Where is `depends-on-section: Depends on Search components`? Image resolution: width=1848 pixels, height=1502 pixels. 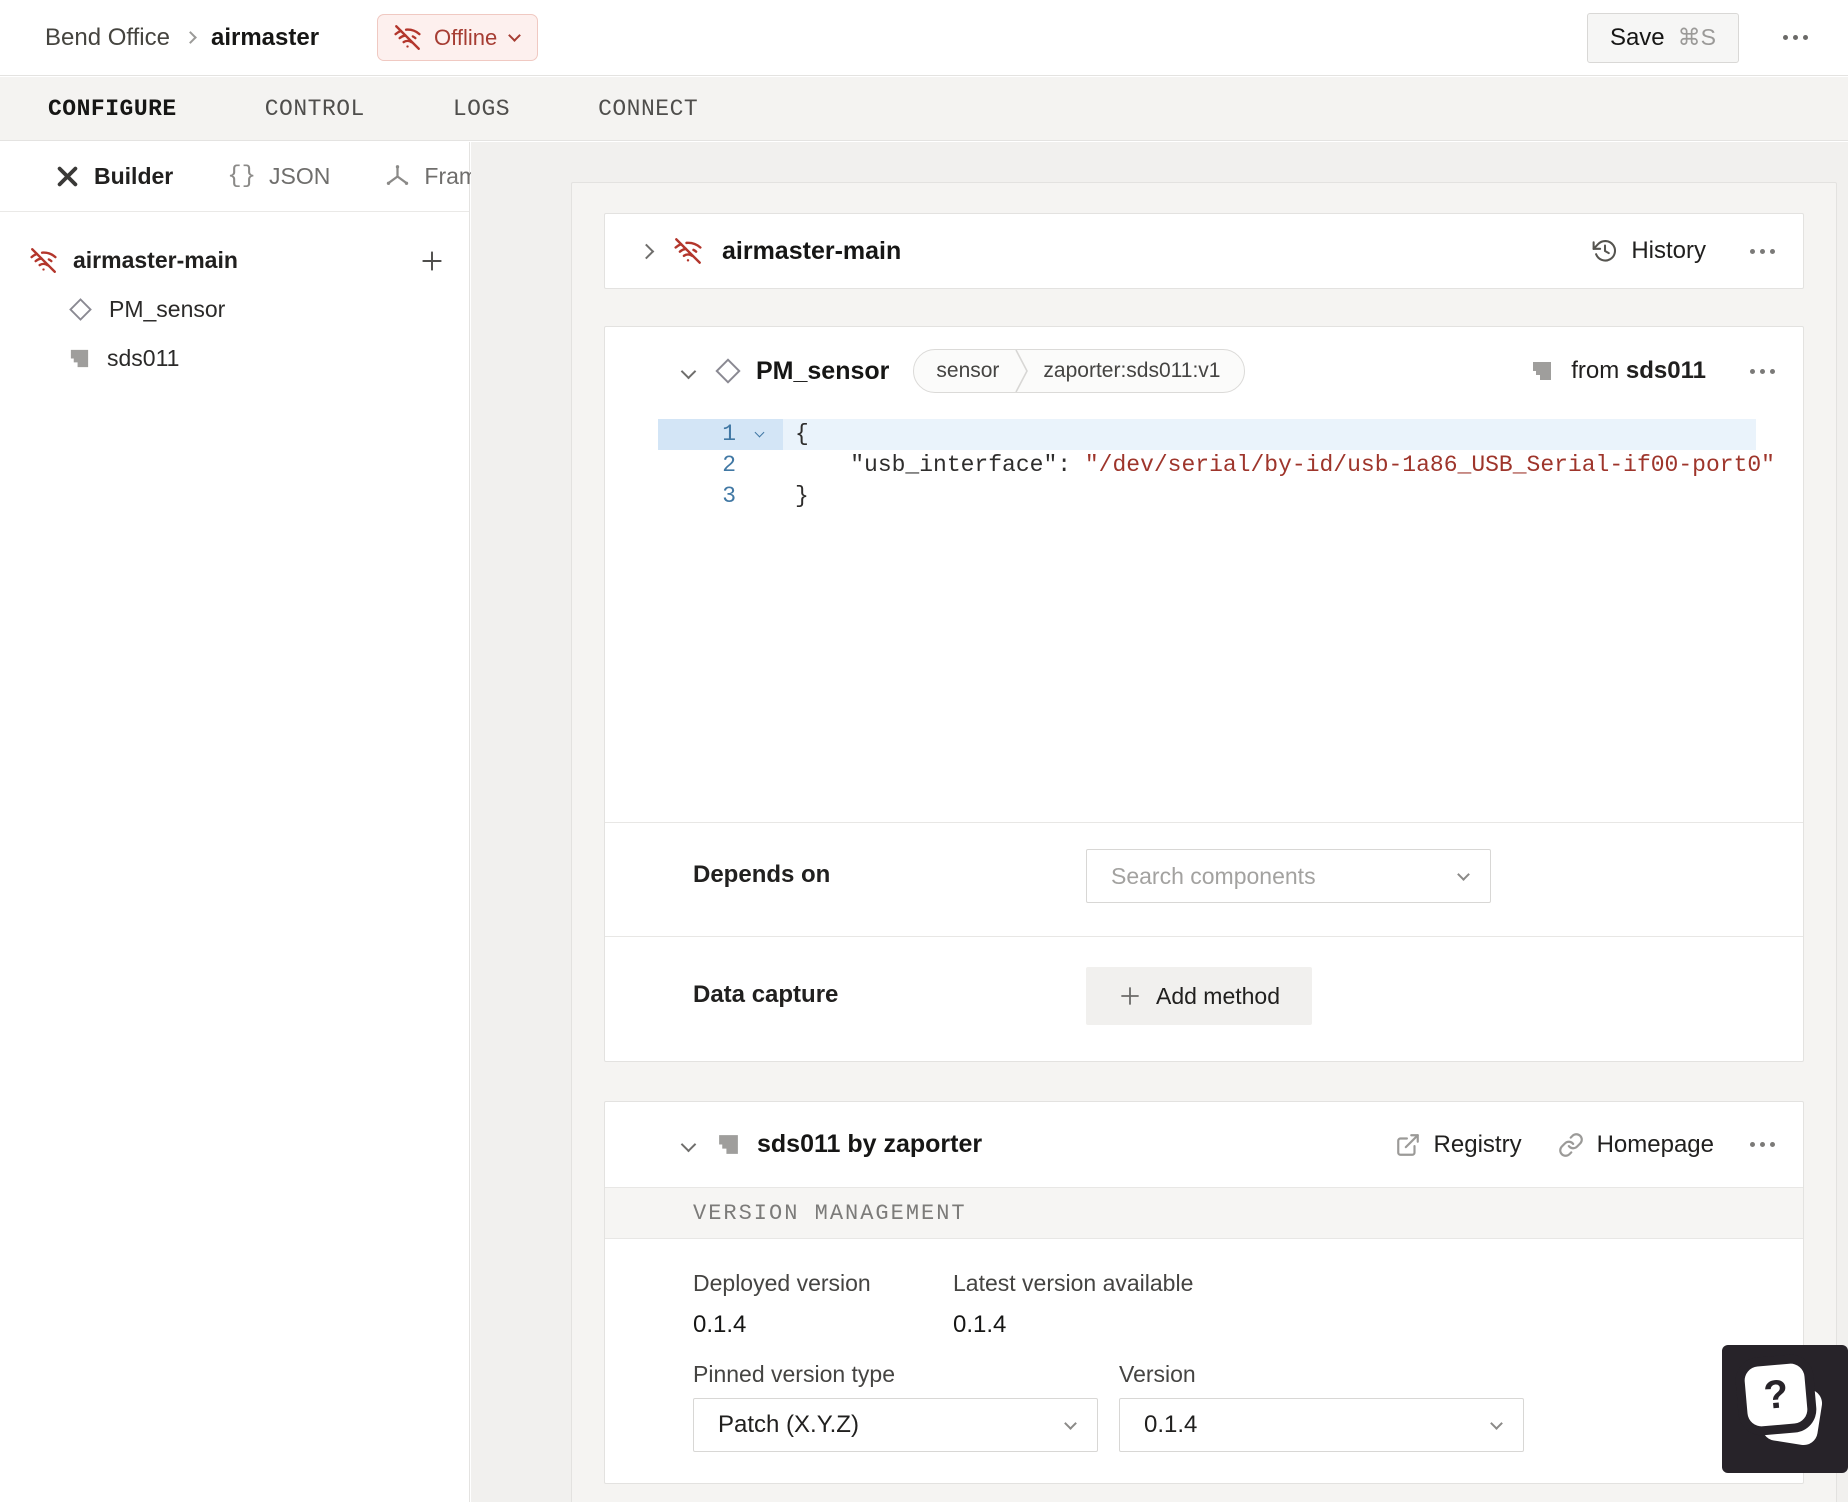
depends-on-section: Depends on Search components is located at coordinates (1204, 879).